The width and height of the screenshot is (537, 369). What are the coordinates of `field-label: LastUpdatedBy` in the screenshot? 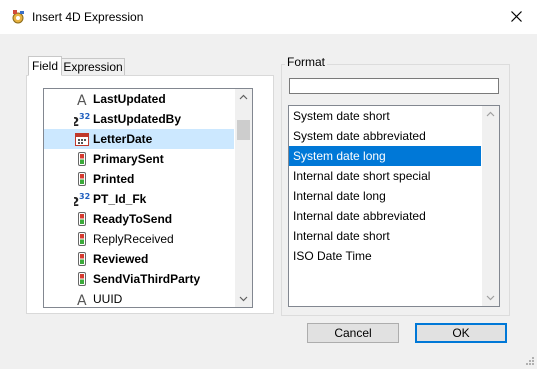 It's located at (137, 119).